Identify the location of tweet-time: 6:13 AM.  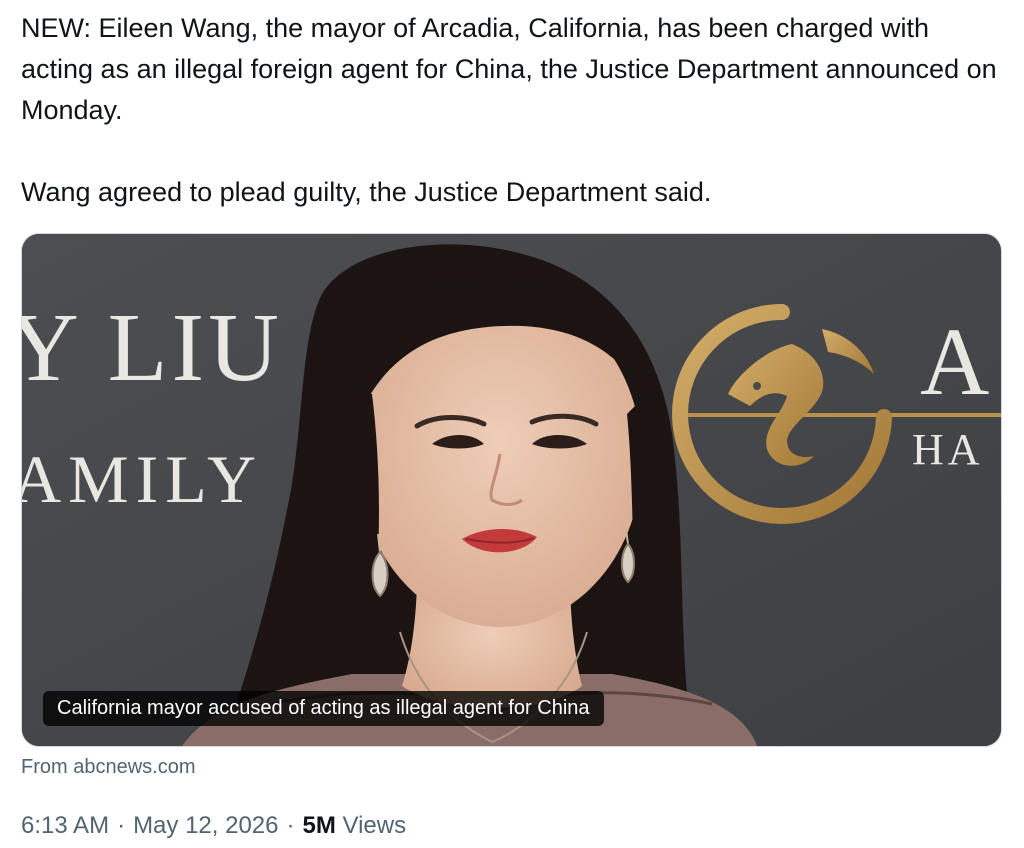
(65, 825).